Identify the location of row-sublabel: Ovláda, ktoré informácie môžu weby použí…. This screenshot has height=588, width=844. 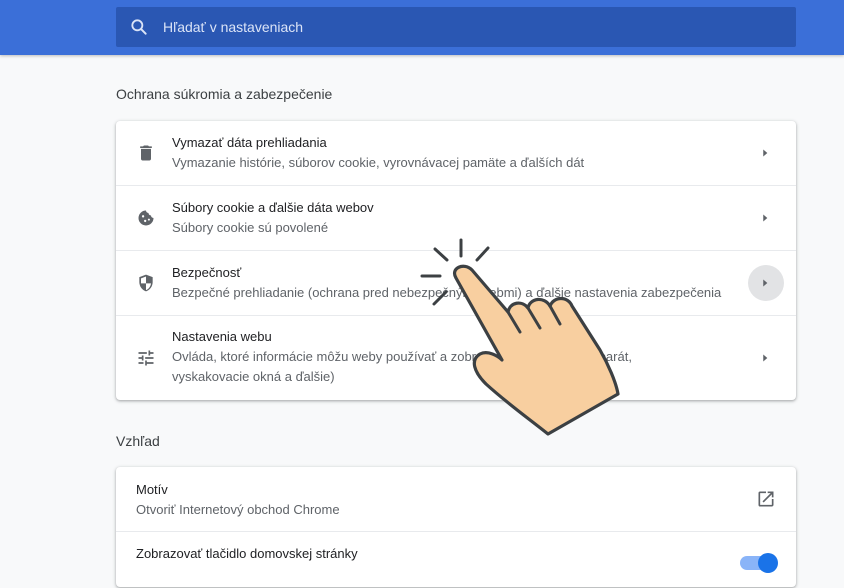
(402, 366).